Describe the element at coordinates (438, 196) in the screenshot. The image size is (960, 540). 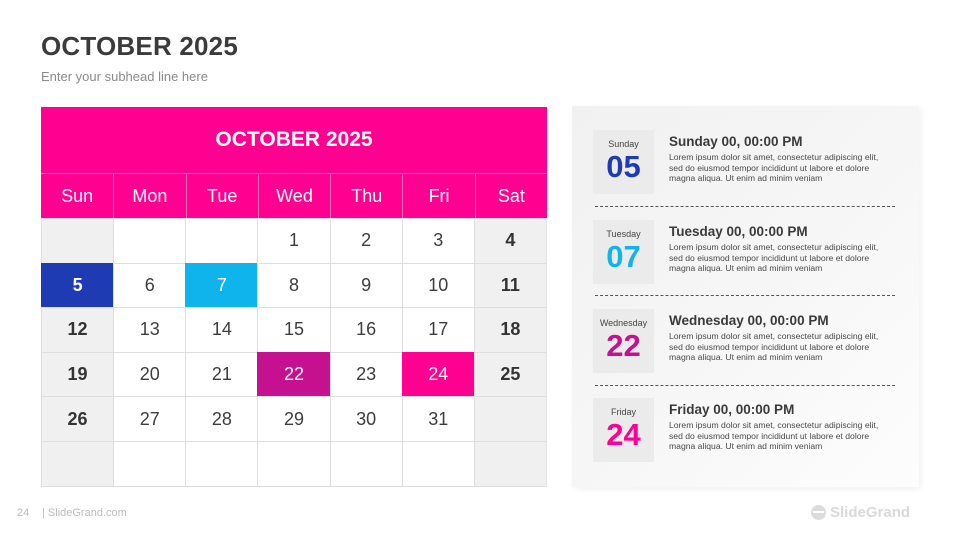
I see `weekday-fri: Fri` at that location.